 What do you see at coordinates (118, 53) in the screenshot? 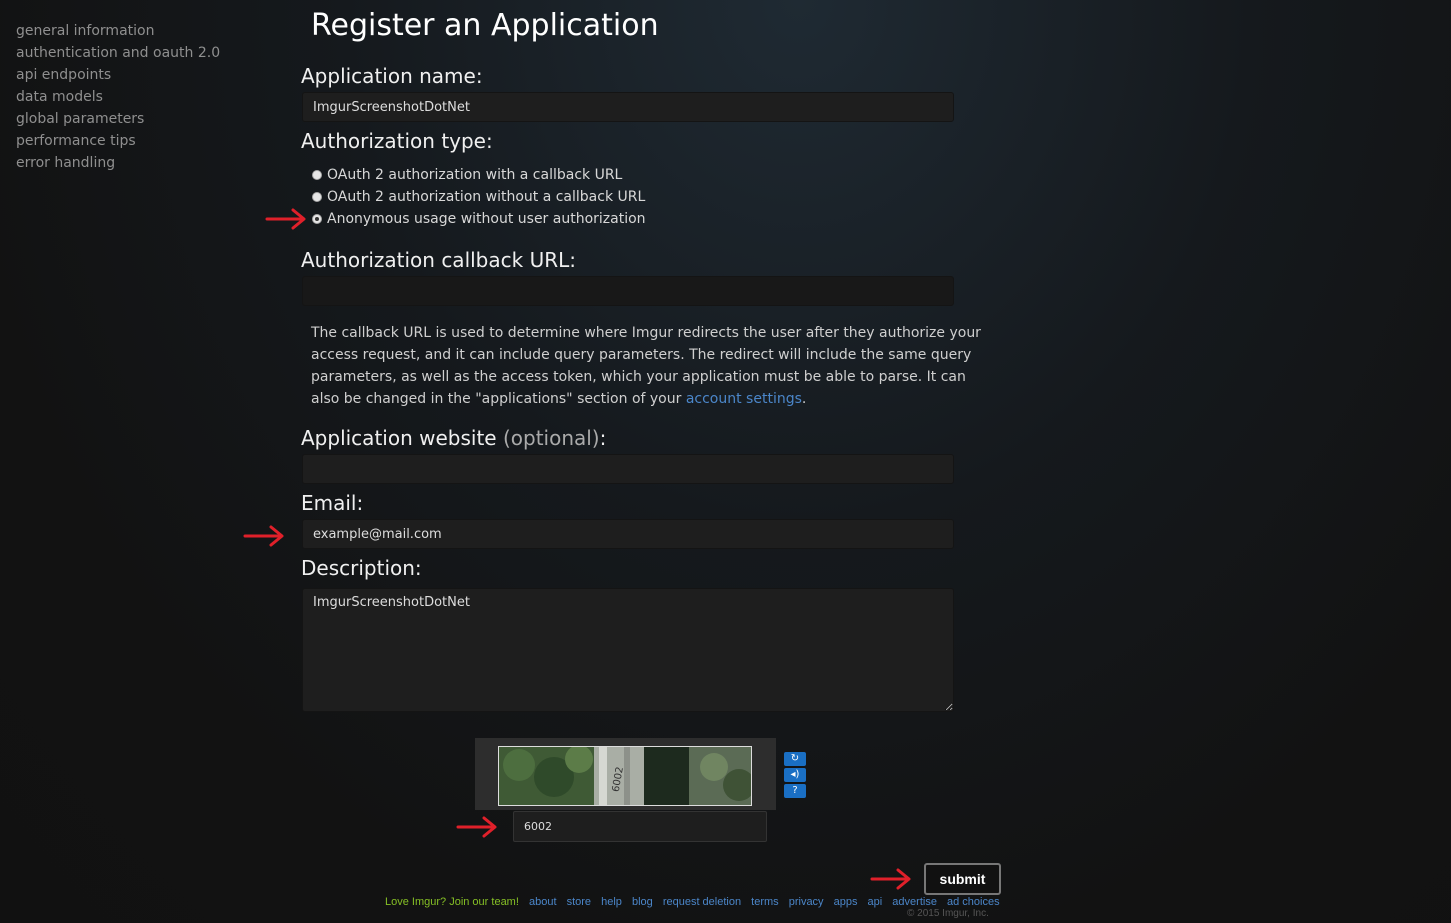
I see `sidebar-item-authentication: authentication and oauth 2.0` at bounding box center [118, 53].